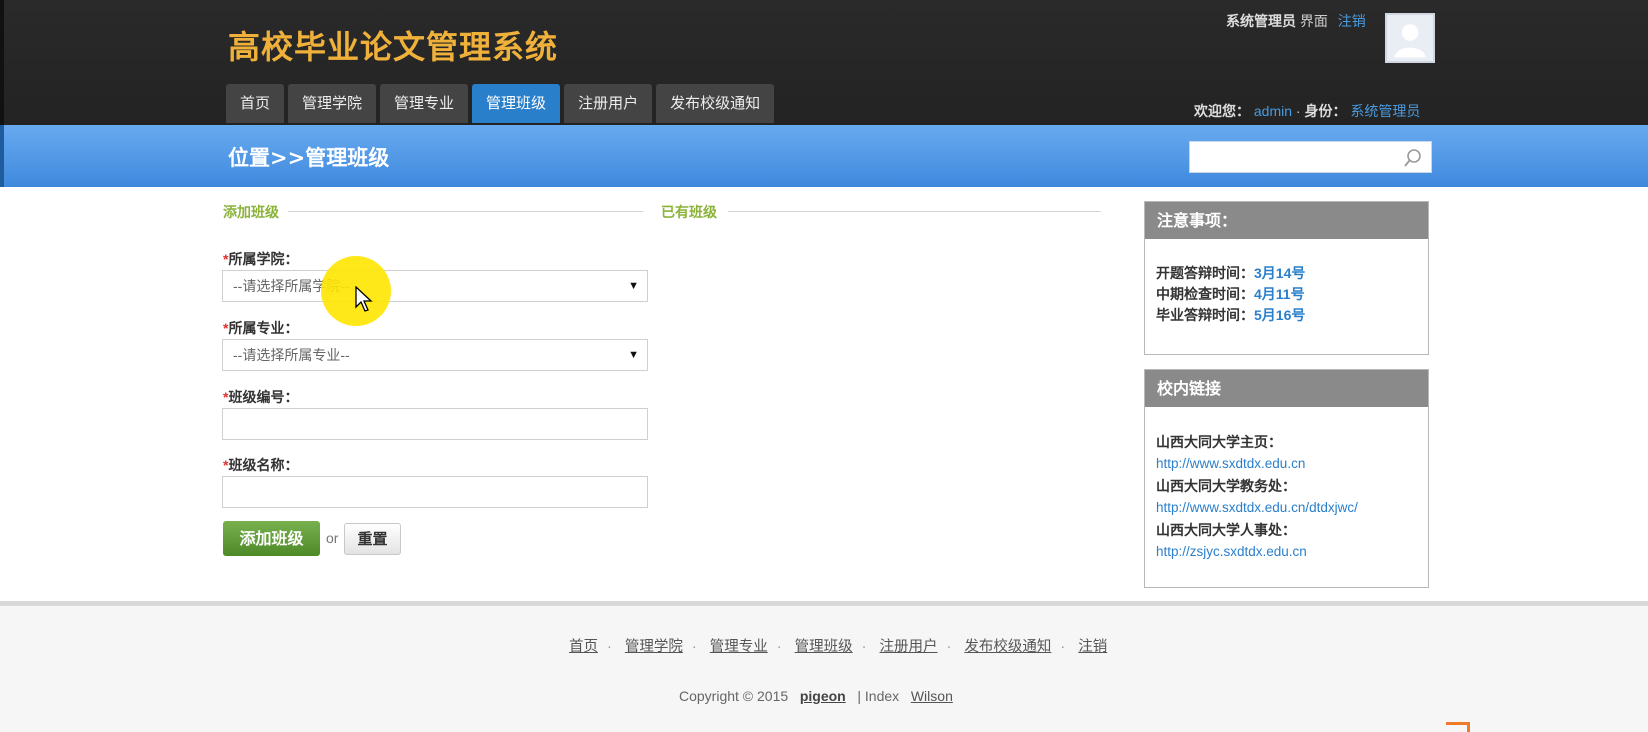 The image size is (1648, 732). Describe the element at coordinates (332, 103) in the screenshot. I see `nav-tab-manage-college: 管理学院` at that location.